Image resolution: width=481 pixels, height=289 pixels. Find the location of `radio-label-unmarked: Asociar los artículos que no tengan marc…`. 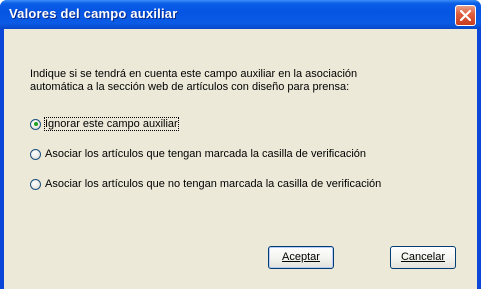

radio-label-unmarked: Asociar los artículos que no tengan marc… is located at coordinates (213, 184).